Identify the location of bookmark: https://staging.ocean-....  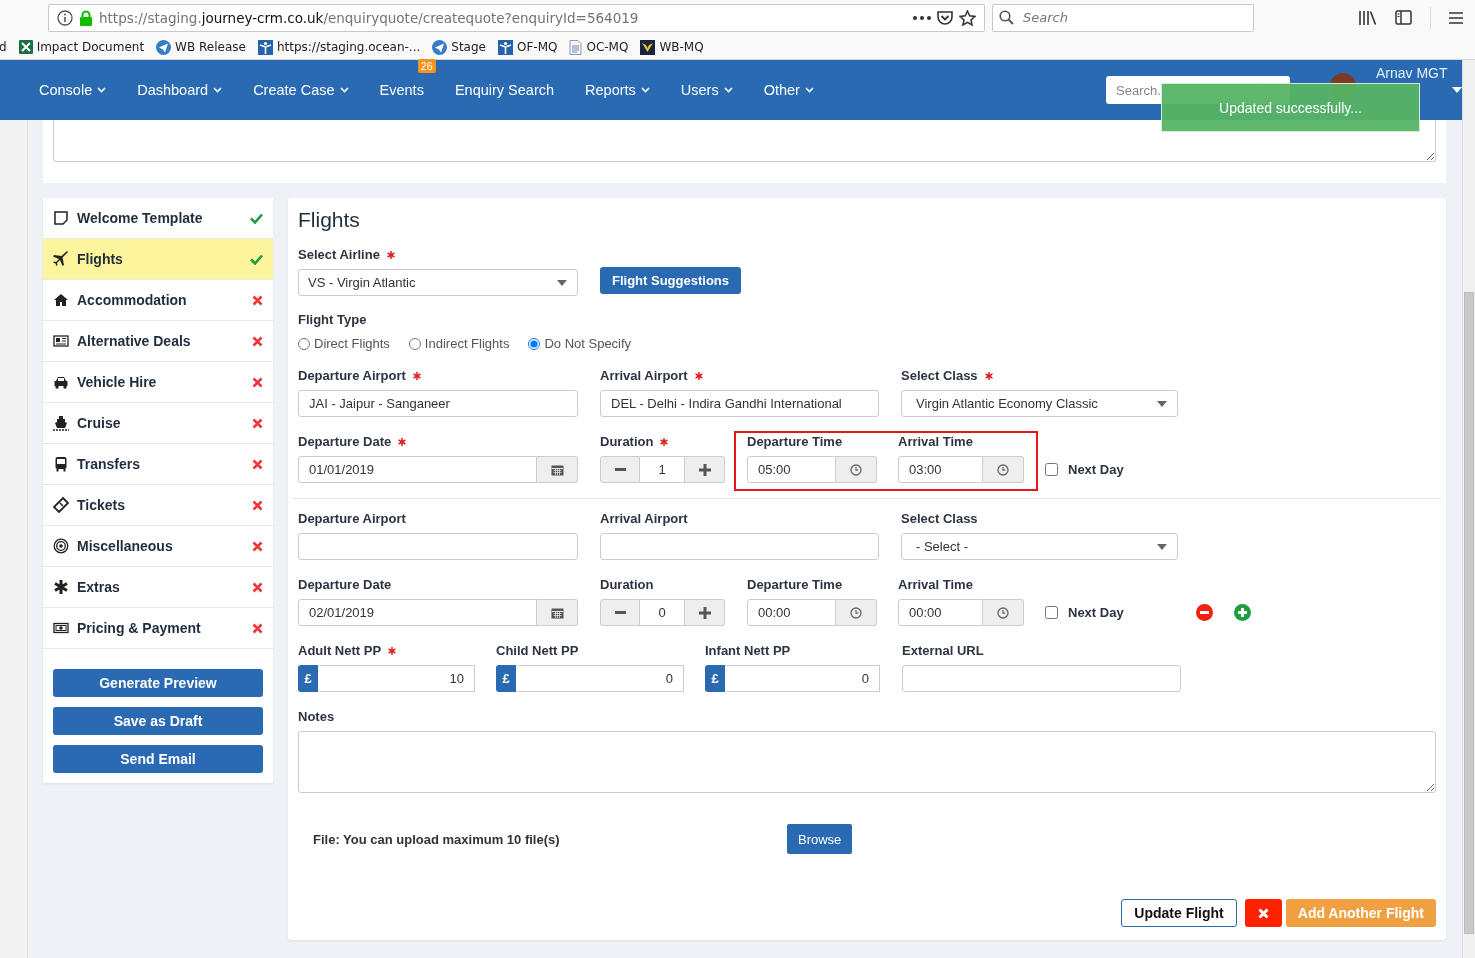
(339, 47).